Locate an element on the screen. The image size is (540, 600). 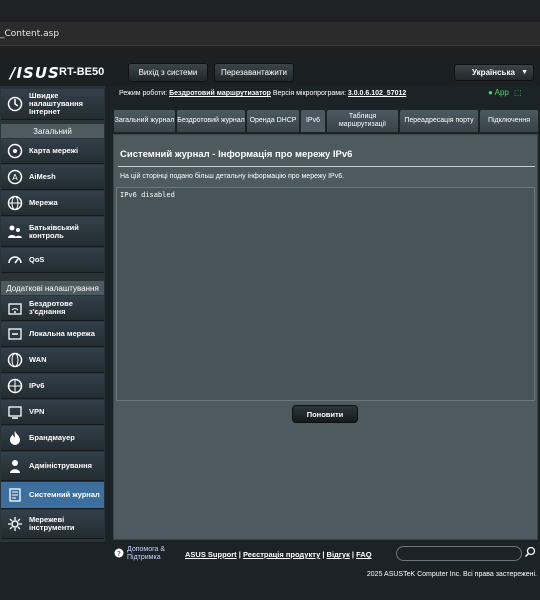
asus-support-link: ASUS Support is located at coordinates (211, 554).